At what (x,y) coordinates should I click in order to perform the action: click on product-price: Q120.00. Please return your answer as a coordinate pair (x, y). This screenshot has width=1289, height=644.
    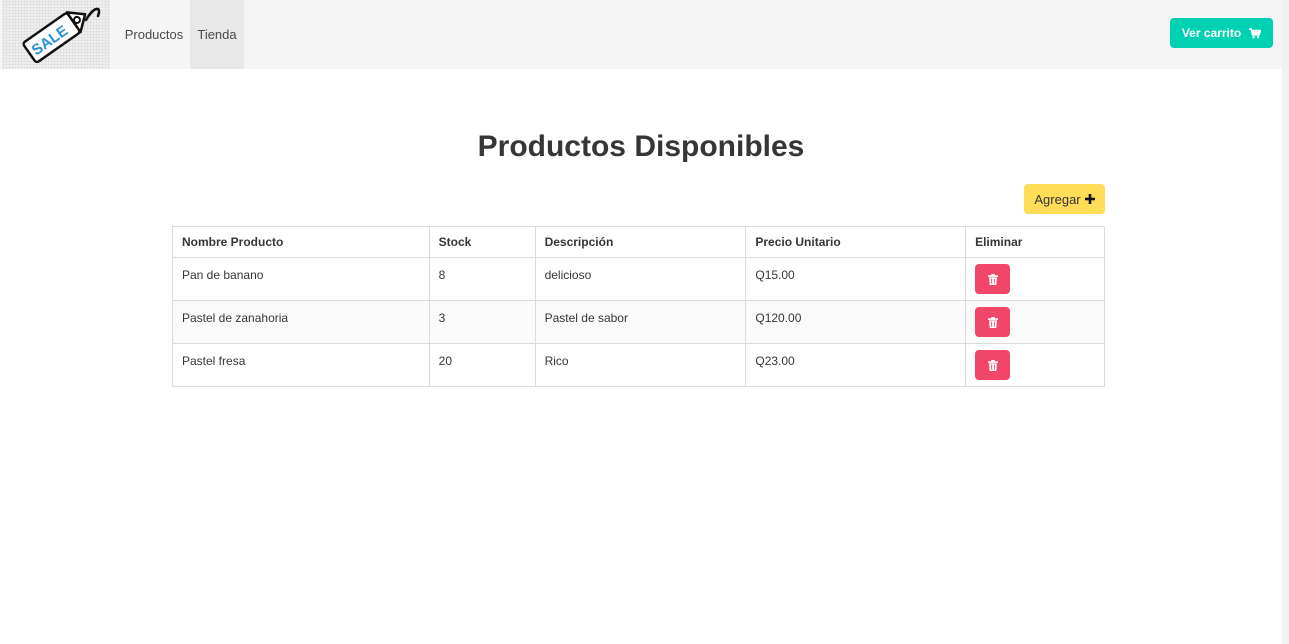
    Looking at the image, I should click on (856, 322).